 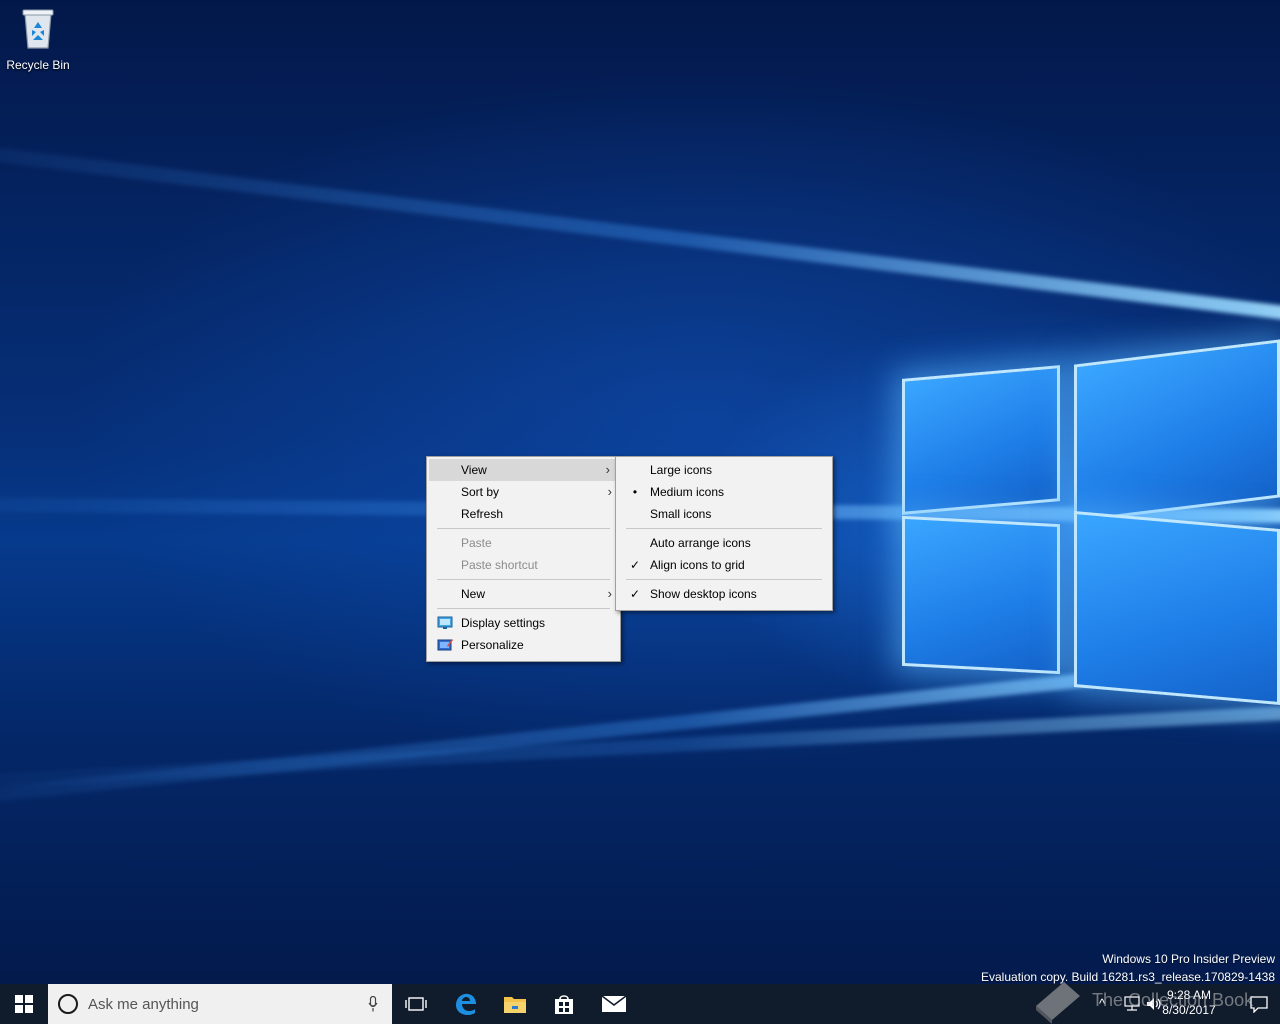 What do you see at coordinates (523, 470) in the screenshot?
I see `menu-item-view: View ›` at bounding box center [523, 470].